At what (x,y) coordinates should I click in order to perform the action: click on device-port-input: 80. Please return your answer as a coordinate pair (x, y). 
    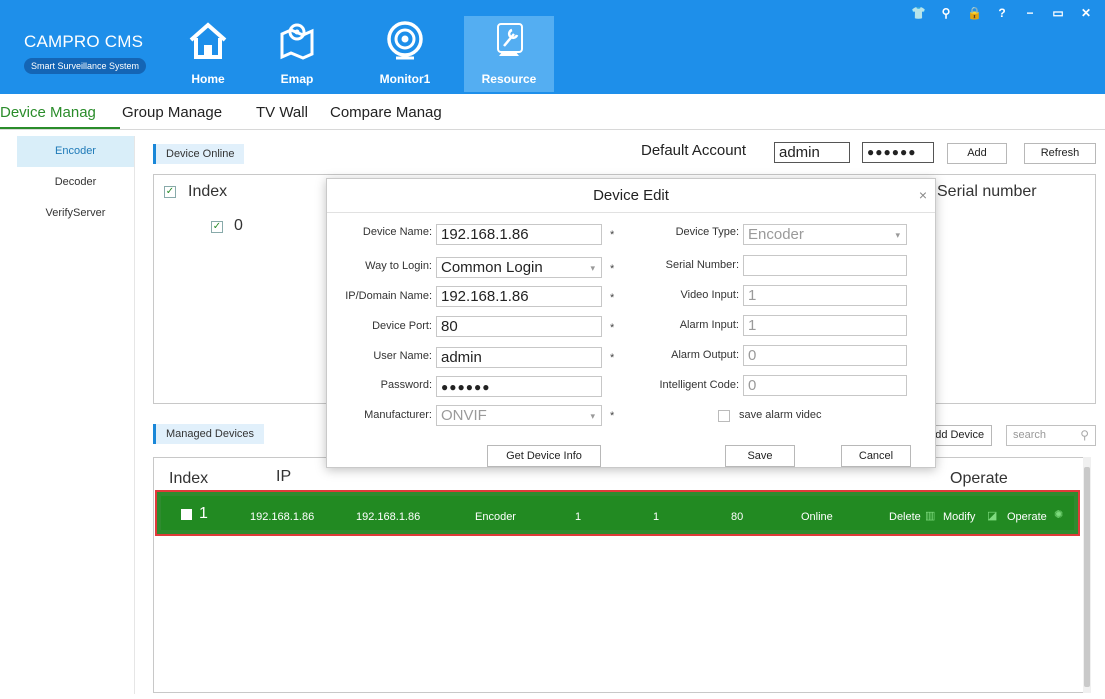
    Looking at the image, I should click on (519, 326).